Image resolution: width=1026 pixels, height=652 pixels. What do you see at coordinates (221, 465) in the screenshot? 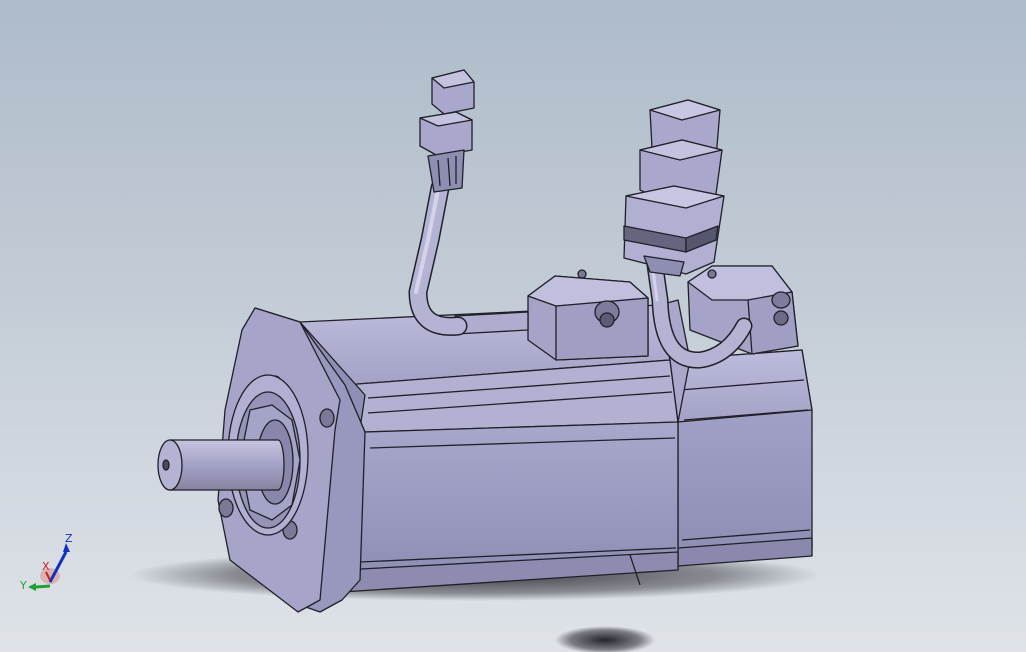
I see `output-shaft` at bounding box center [221, 465].